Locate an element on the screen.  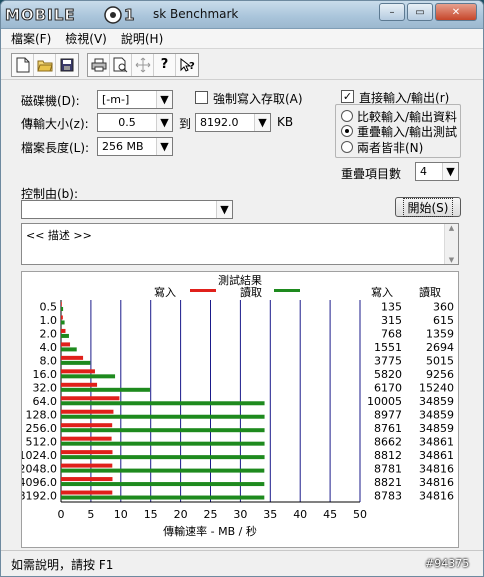
force-write-checkbox is located at coordinates (201, 97).